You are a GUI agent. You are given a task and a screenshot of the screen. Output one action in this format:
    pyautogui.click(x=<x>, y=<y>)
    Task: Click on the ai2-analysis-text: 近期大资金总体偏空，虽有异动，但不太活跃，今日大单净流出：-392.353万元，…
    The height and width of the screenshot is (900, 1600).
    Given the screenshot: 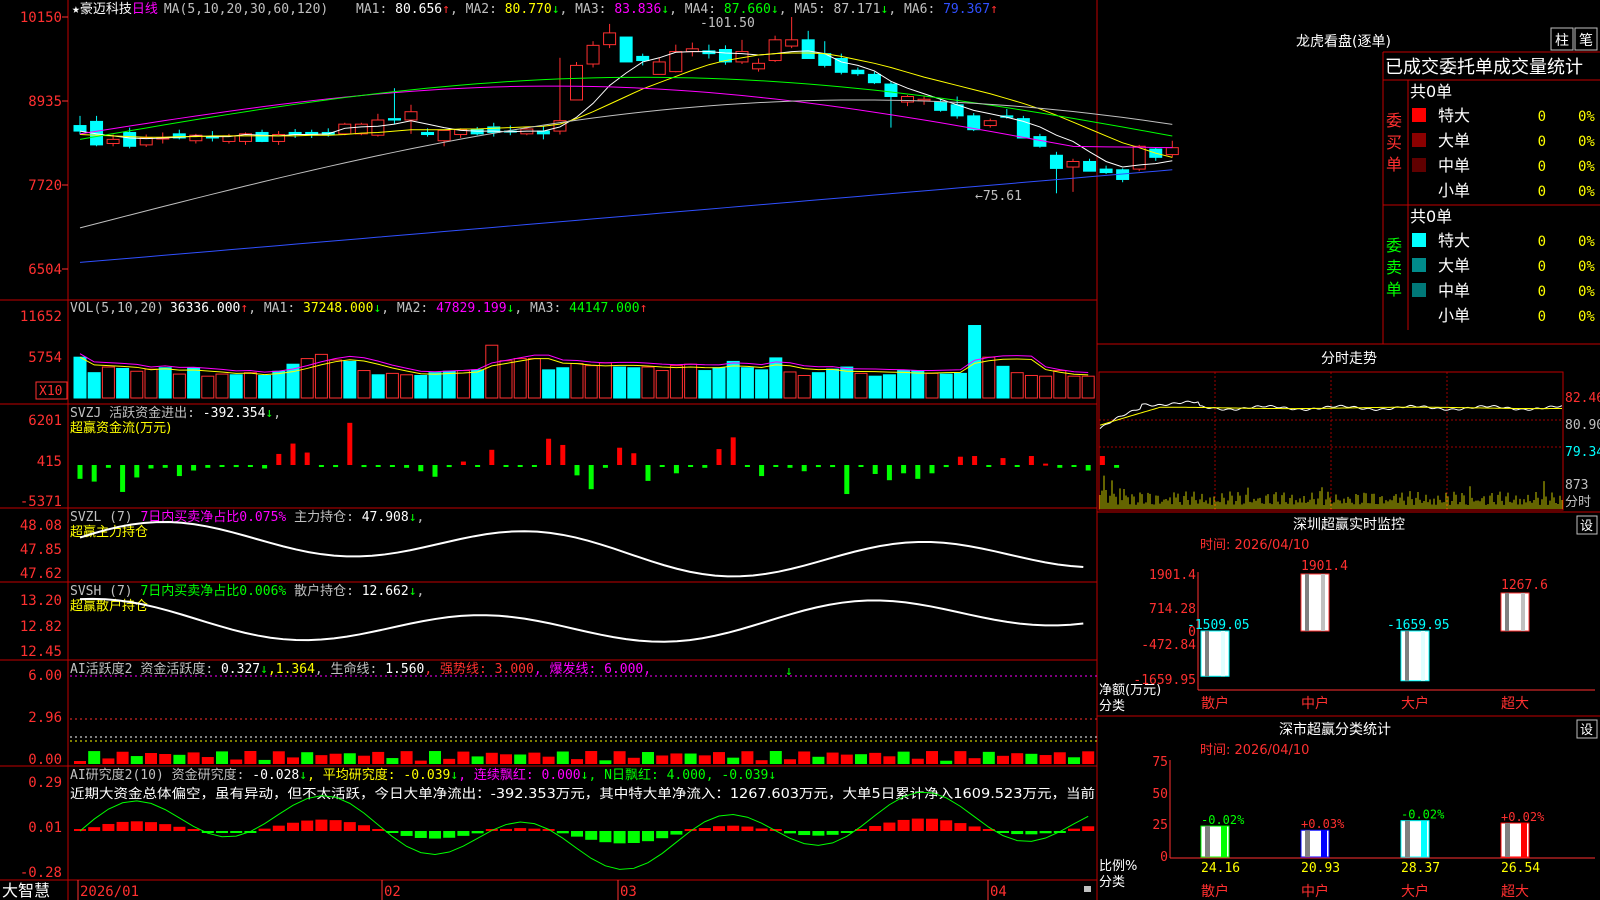 What is the action you would take?
    pyautogui.click(x=582, y=794)
    